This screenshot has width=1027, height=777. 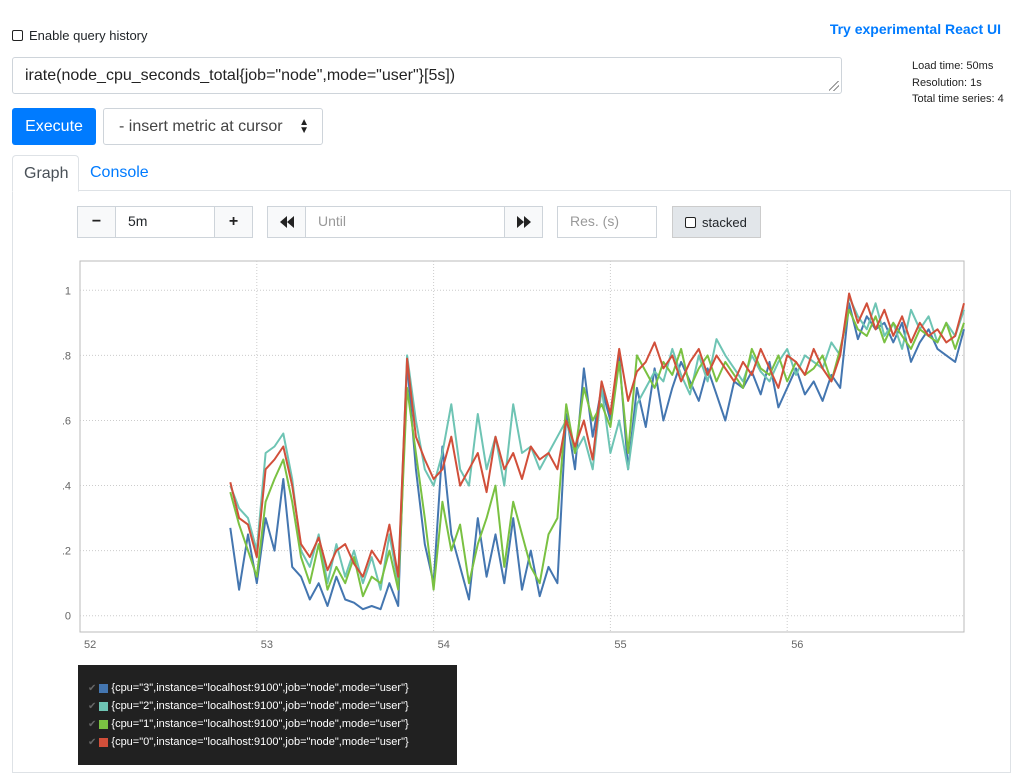 What do you see at coordinates (54, 126) in the screenshot?
I see `execute-button: Execute` at bounding box center [54, 126].